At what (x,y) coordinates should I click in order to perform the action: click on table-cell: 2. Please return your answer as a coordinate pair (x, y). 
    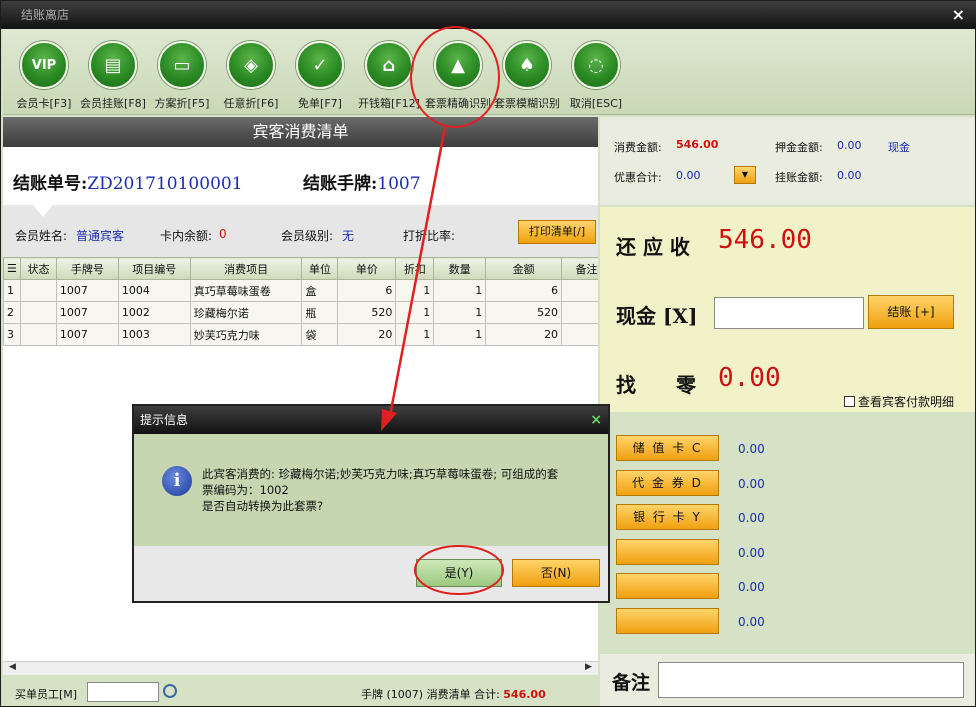
    Looking at the image, I should click on (12, 312).